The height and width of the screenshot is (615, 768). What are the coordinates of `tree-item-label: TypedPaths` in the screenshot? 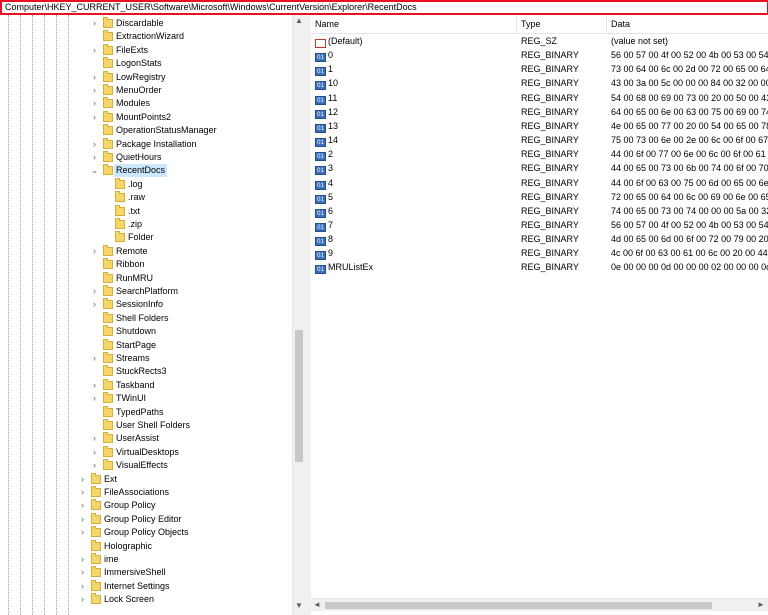 It's located at (140, 411).